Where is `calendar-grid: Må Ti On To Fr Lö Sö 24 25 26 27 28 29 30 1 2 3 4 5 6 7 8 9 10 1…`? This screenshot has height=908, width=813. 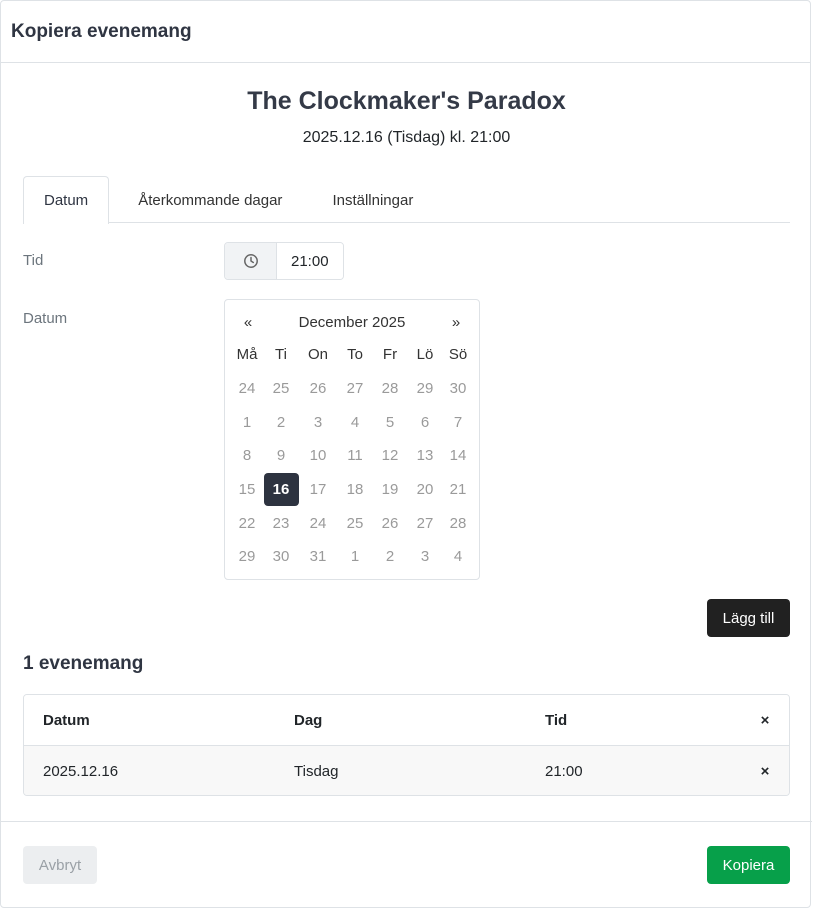
calendar-grid: Må Ti On To Fr Lö Sö 24 25 26 27 28 29 30 1 2 3 4 5 6 7 8 9 10 1… is located at coordinates (352, 456).